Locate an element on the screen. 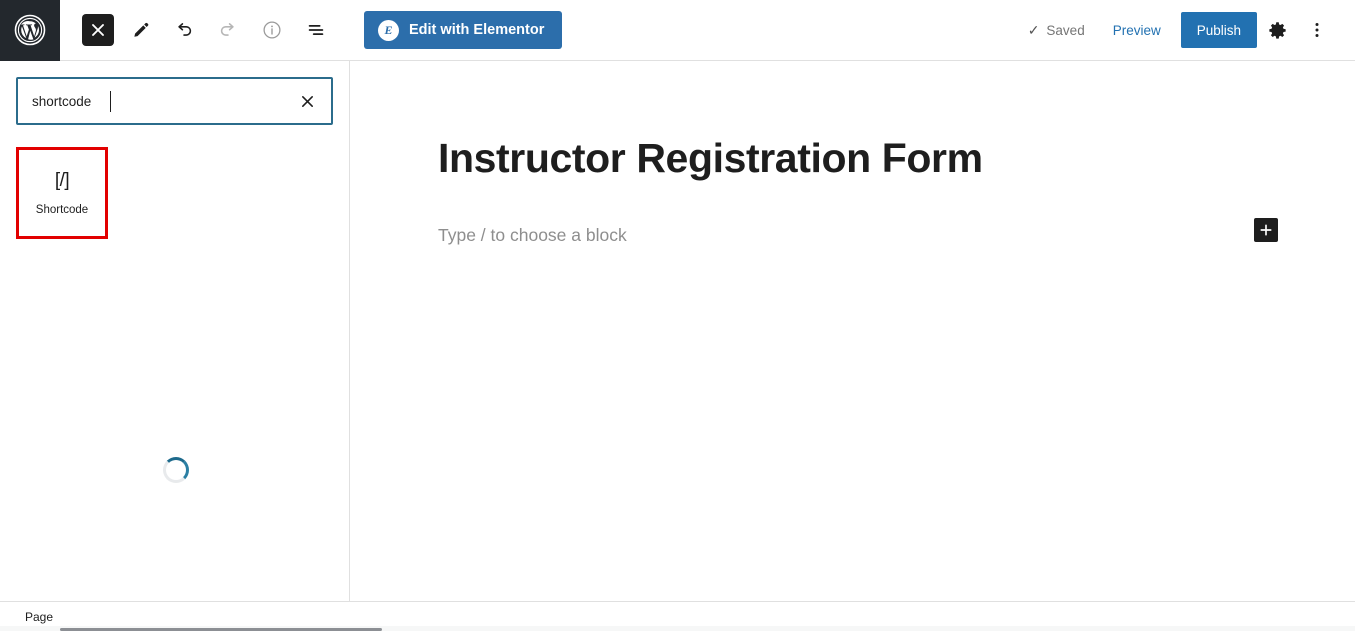 The width and height of the screenshot is (1355, 631). list-view-button is located at coordinates (316, 30).